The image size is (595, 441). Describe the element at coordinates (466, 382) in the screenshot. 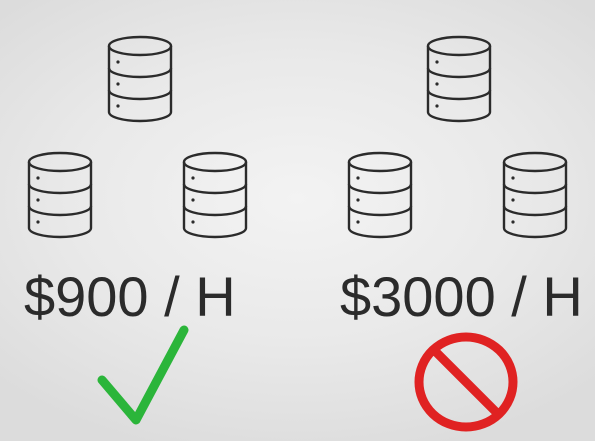

I see `prohibited-icon` at that location.